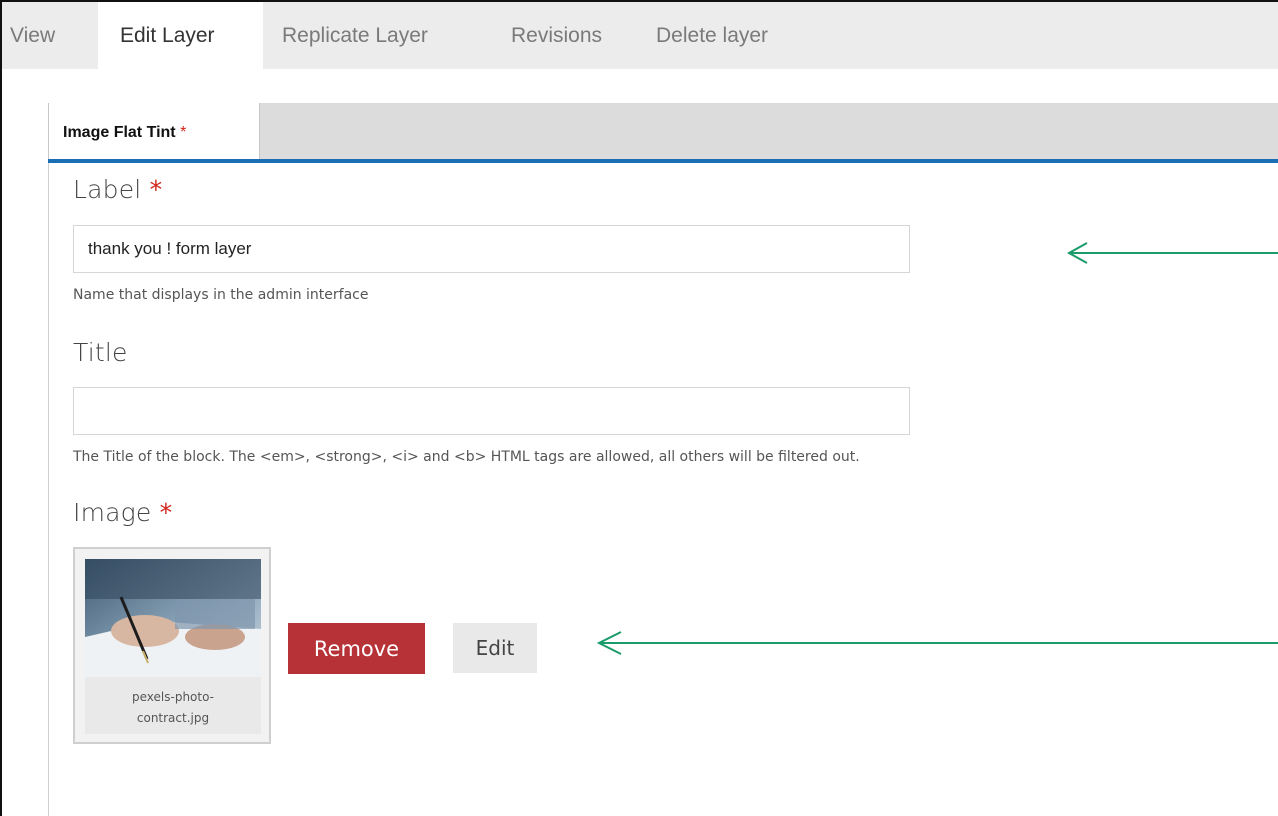 The height and width of the screenshot is (816, 1278). I want to click on content-left-border, so click(48, 489).